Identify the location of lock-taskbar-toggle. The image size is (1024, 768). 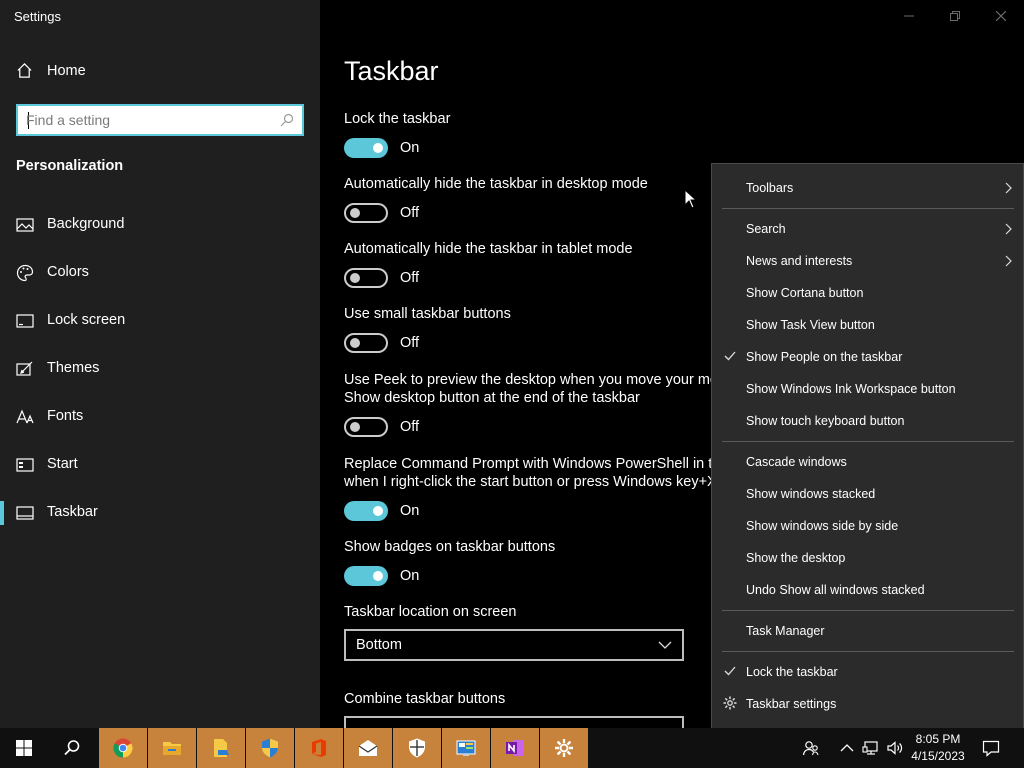
(366, 148).